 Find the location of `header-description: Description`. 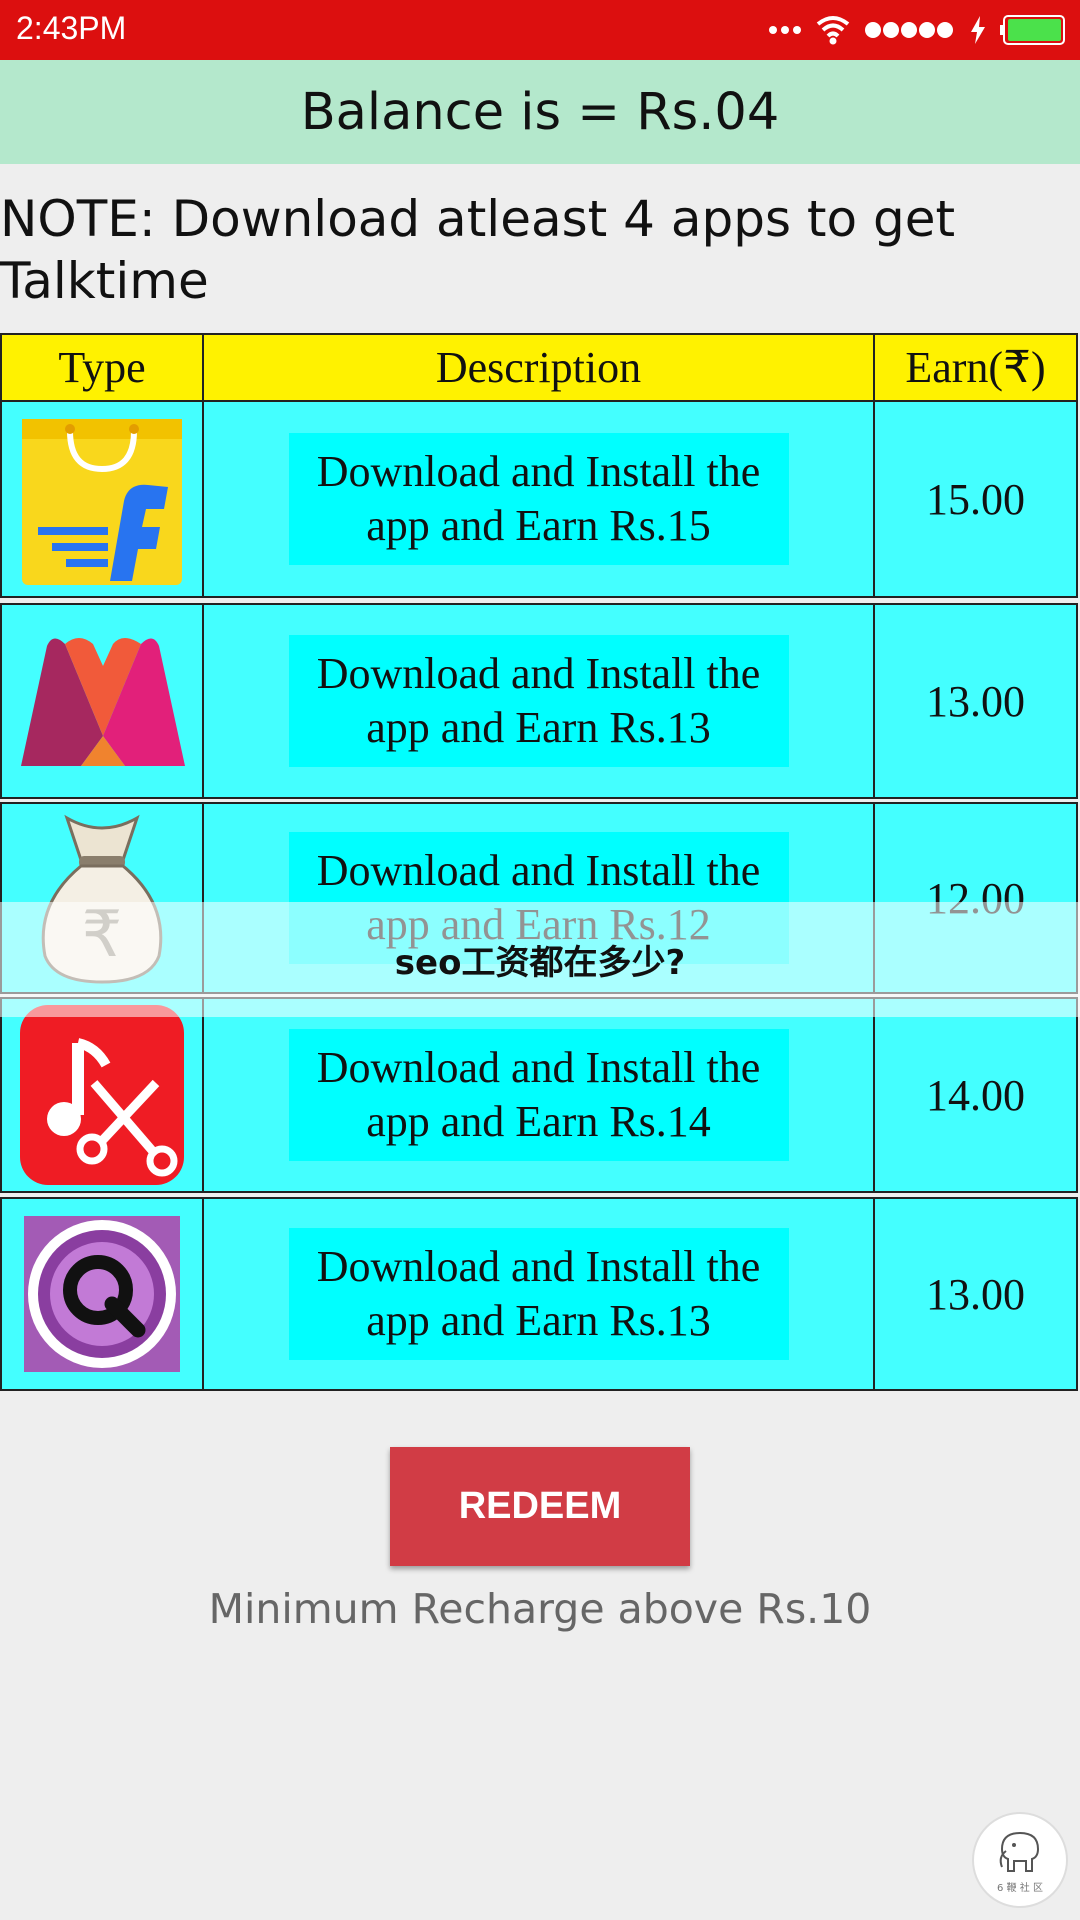

header-description: Description is located at coordinates (539, 367).